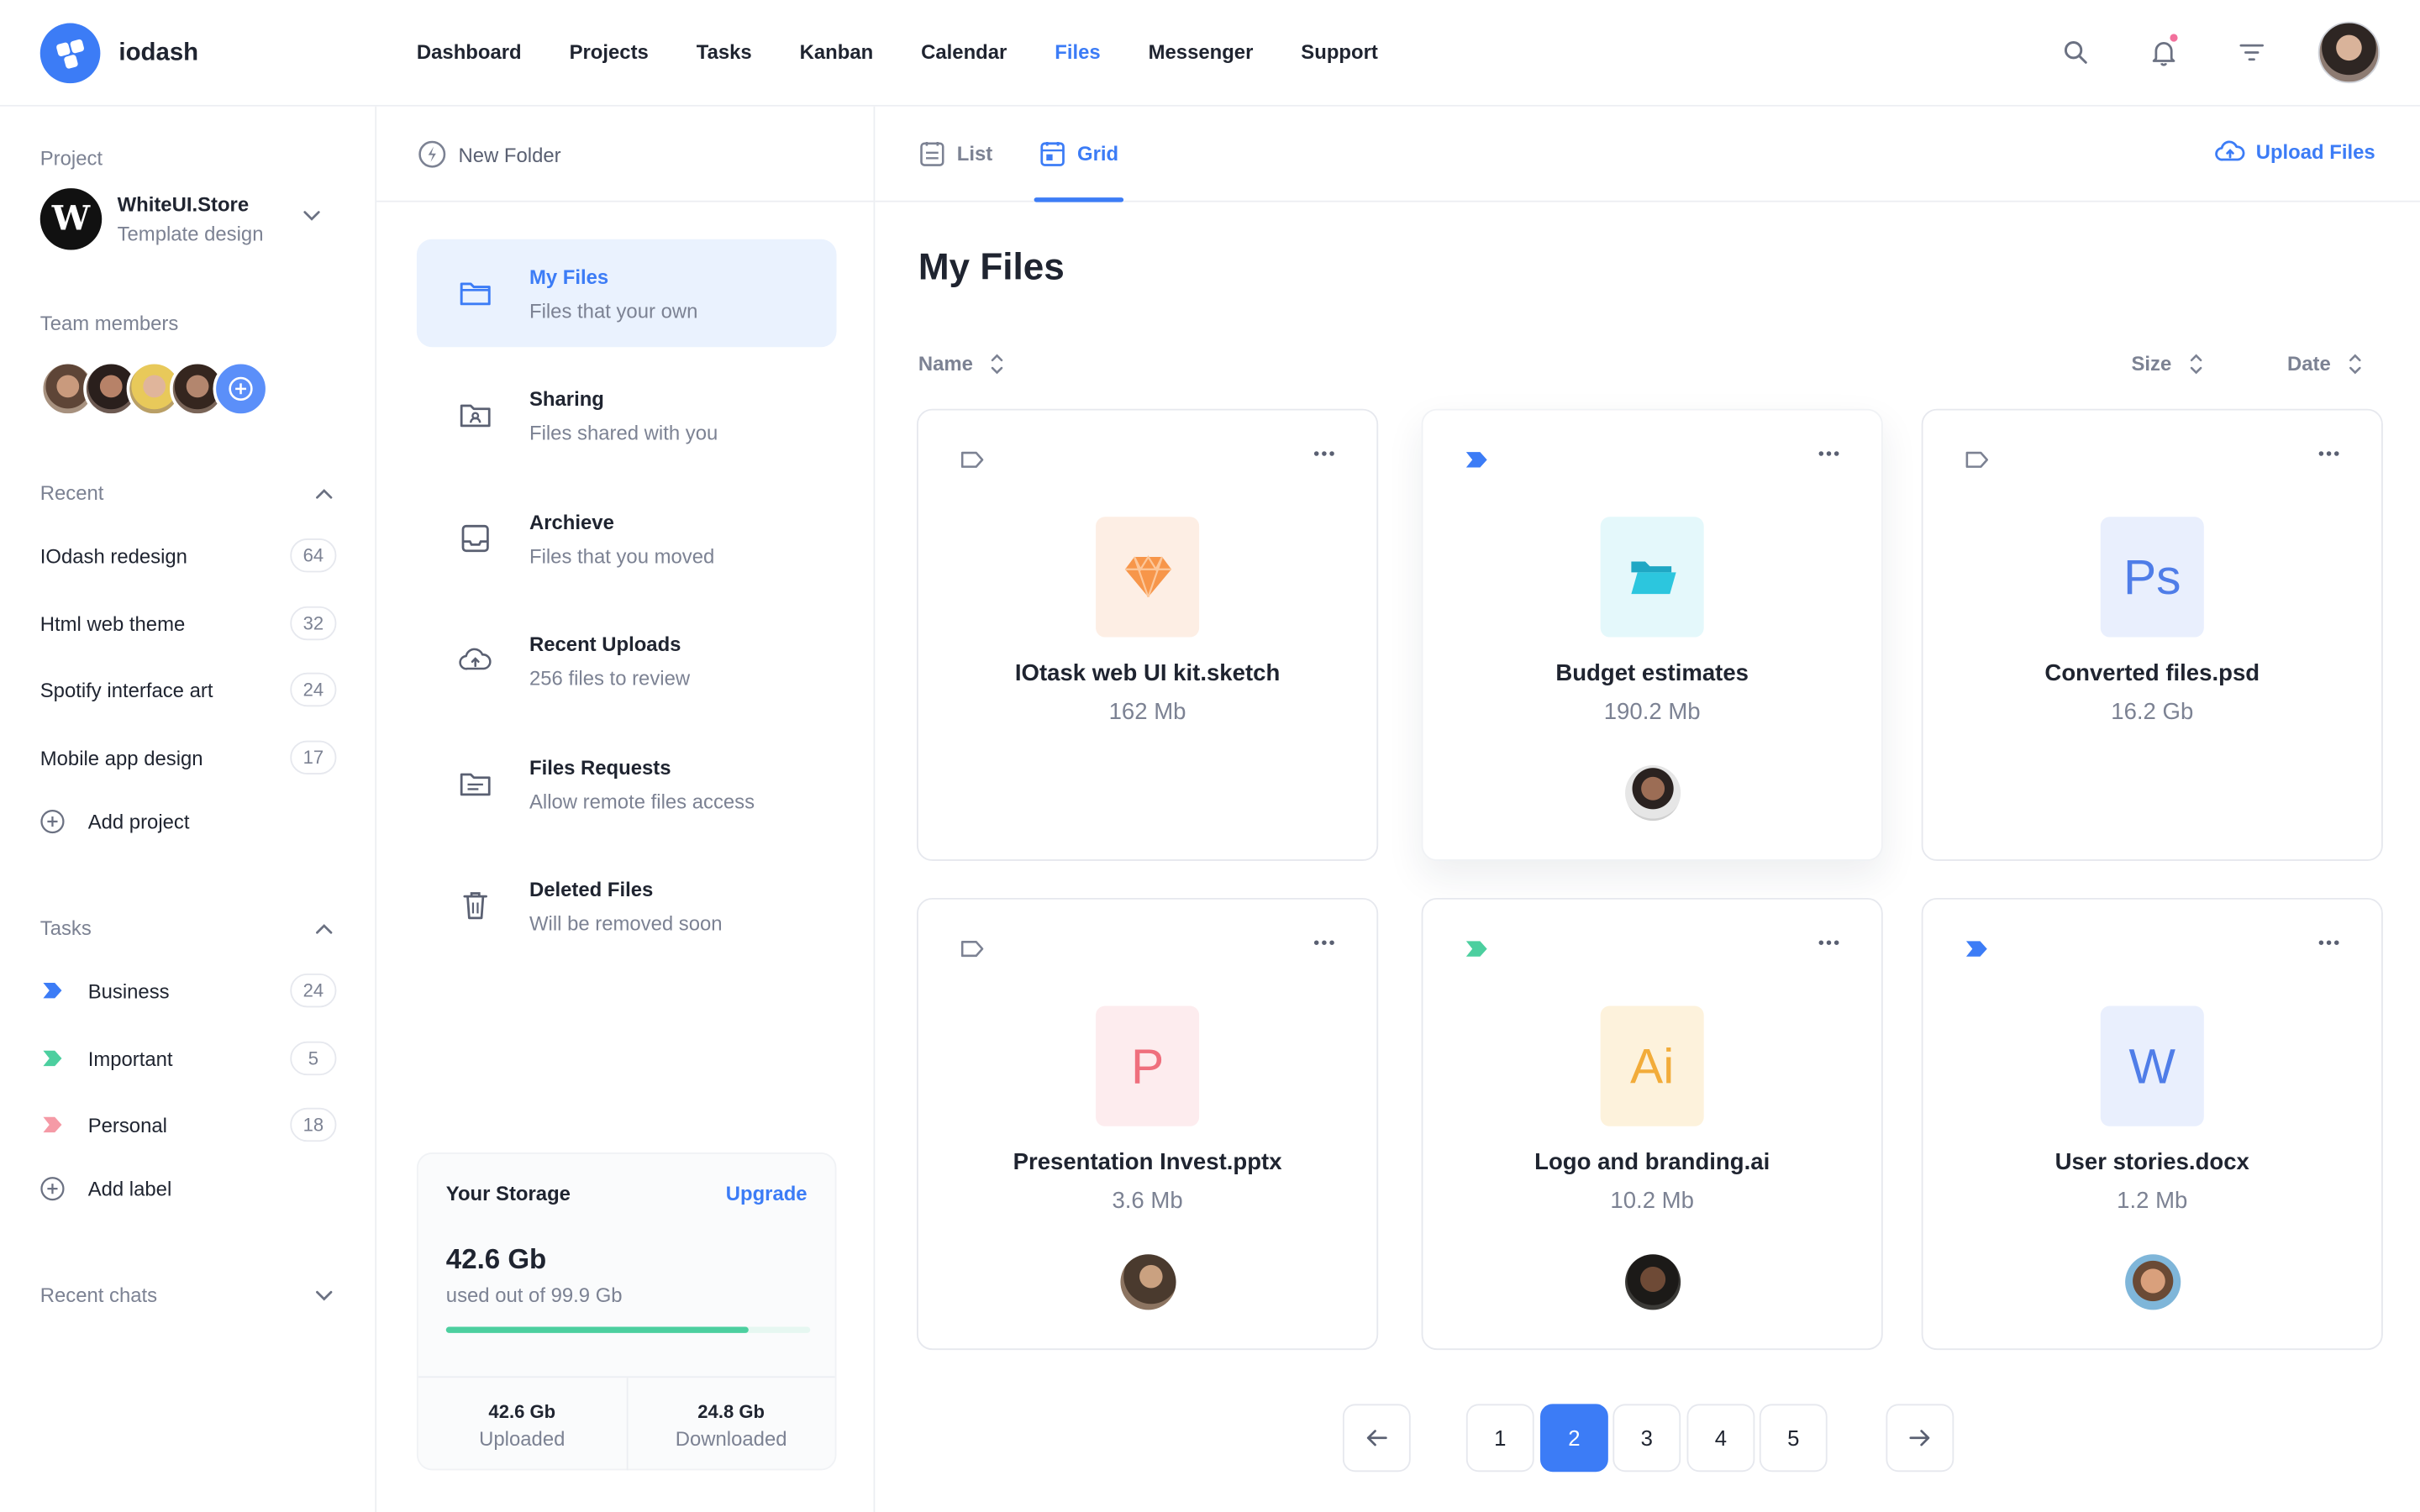 This screenshot has width=2420, height=1512. Describe the element at coordinates (571, 521) in the screenshot. I see `folder-title: Archieve` at that location.